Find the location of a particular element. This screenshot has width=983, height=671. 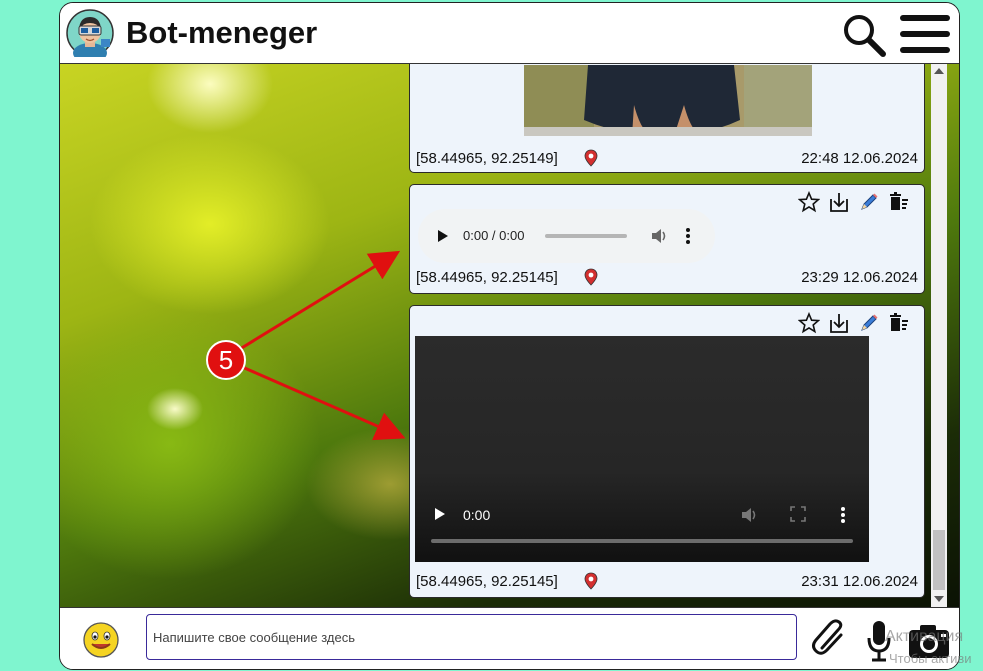

os-activation-watermark: Активация is located at coordinates (924, 636).